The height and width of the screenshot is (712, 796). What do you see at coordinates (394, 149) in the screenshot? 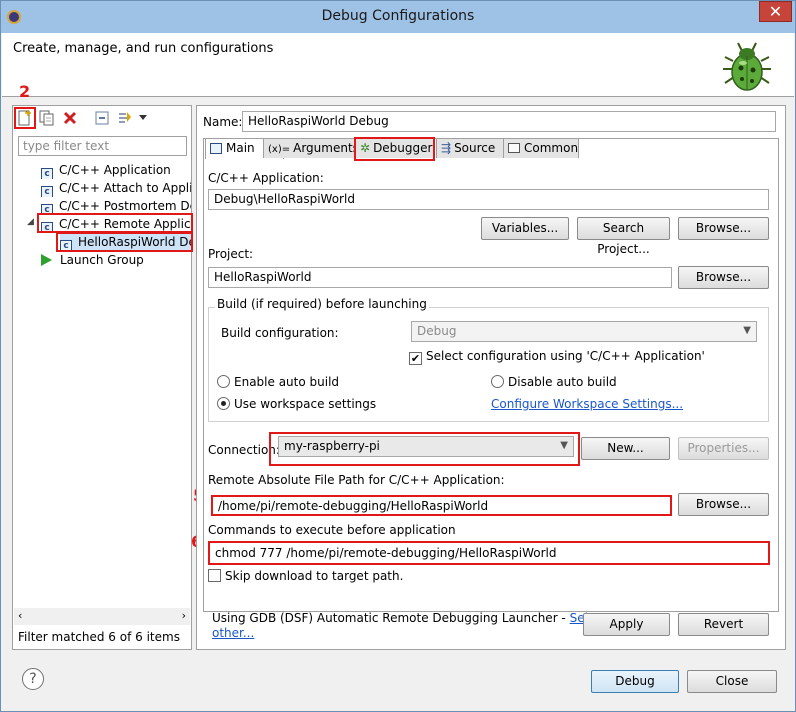
I see `highlight-debugger-tab` at bounding box center [394, 149].